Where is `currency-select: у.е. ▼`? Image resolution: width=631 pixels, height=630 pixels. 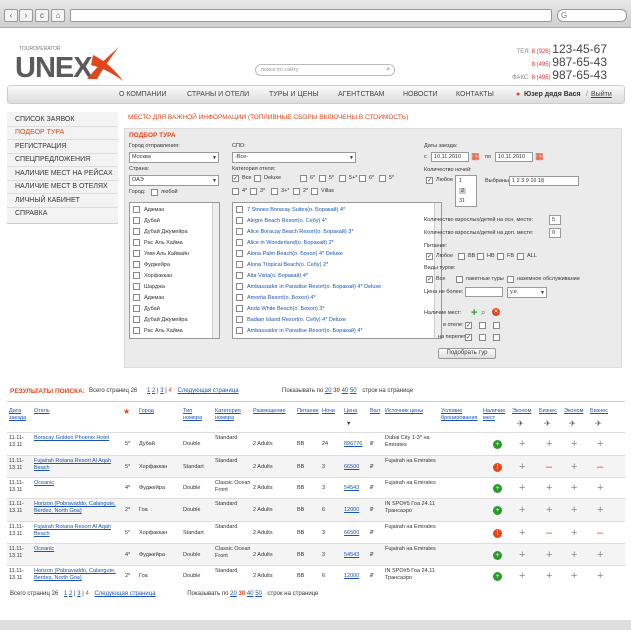
currency-select: у.е. ▼ is located at coordinates (527, 292).